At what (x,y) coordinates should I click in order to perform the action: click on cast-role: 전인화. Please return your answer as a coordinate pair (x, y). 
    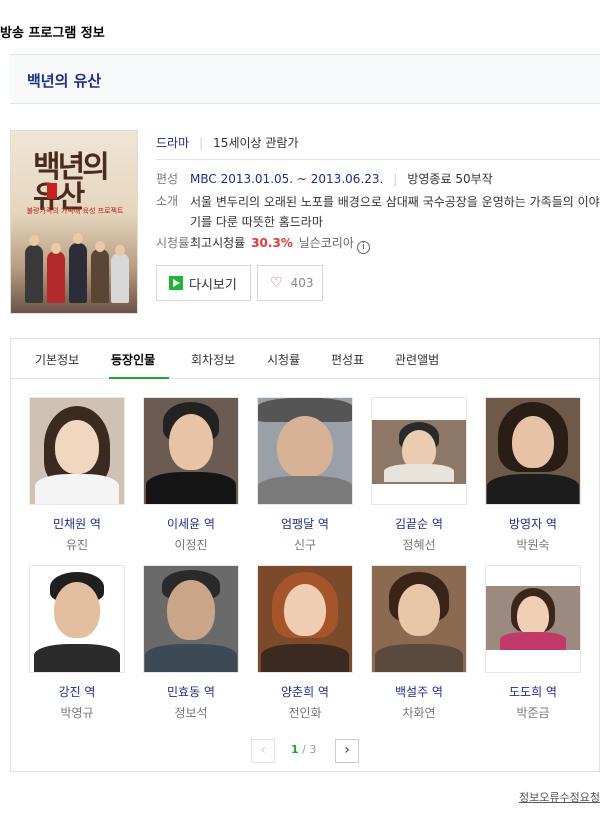
    Looking at the image, I should click on (305, 713).